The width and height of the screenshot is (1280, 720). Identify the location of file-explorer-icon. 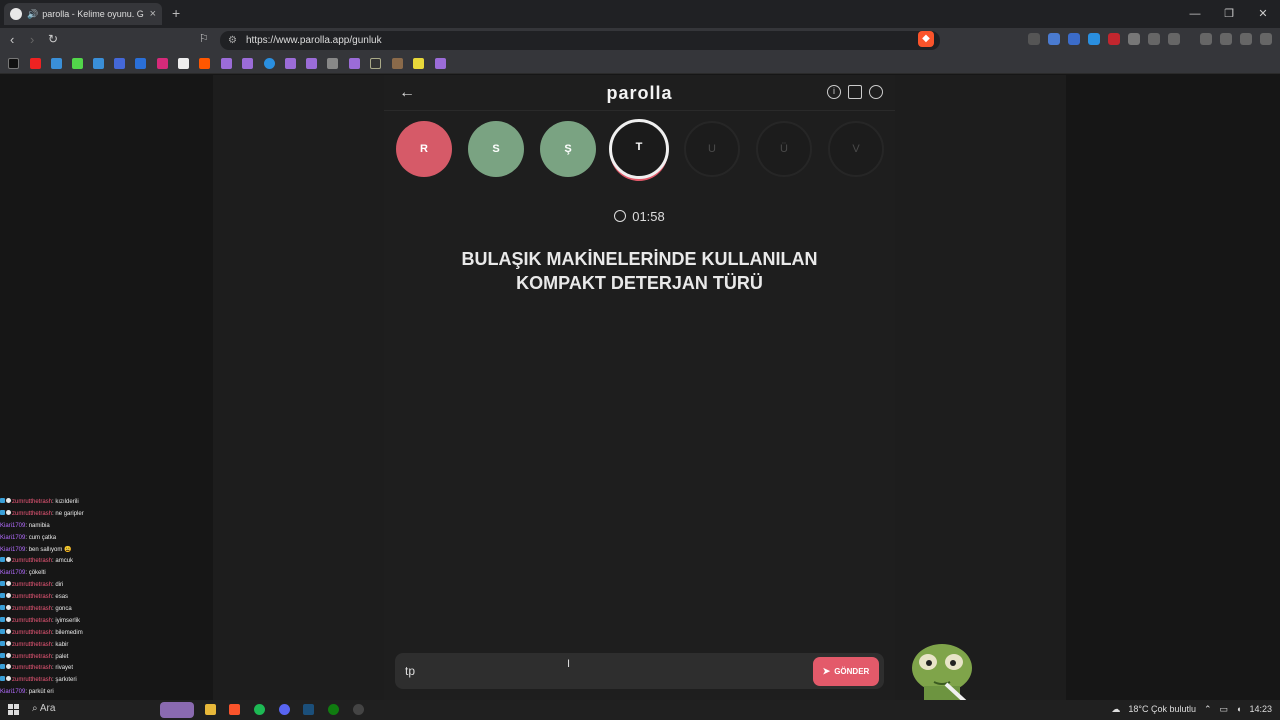
(210, 709).